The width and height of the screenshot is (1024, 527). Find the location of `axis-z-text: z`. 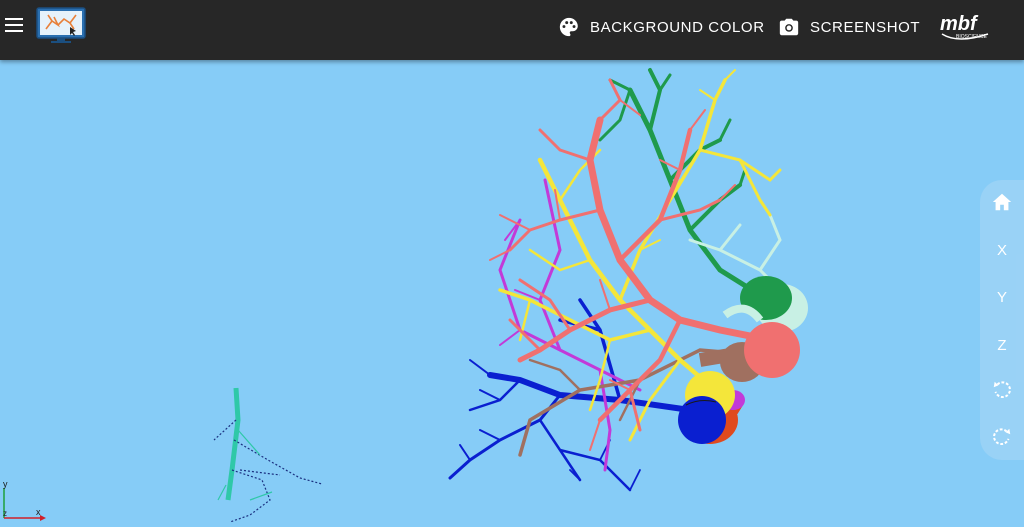

axis-z-text: z is located at coordinates (5, 513).